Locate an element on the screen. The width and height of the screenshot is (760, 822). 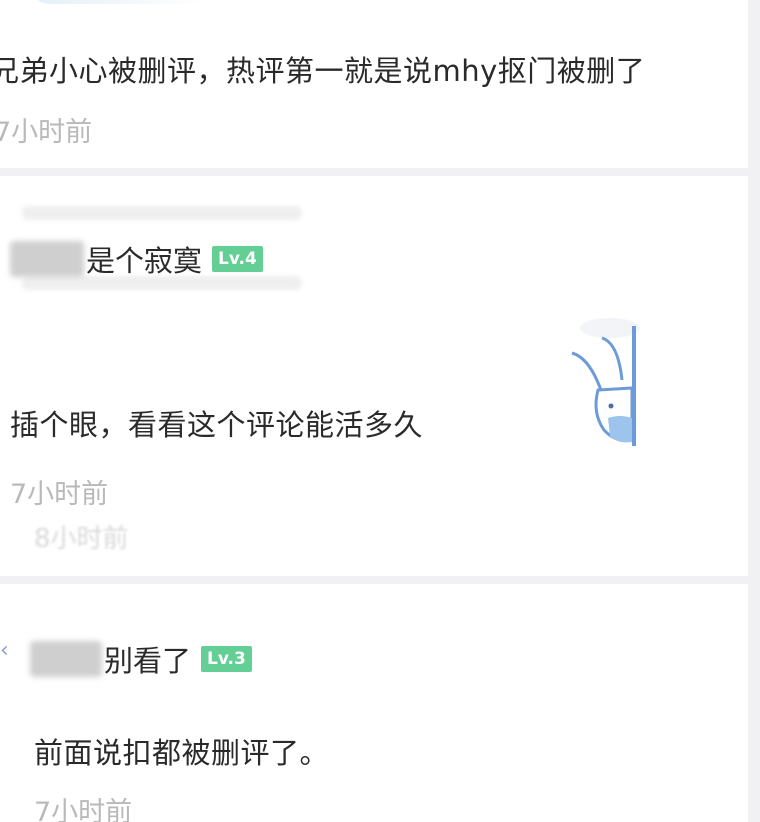
level-badge: Lv.4 is located at coordinates (237, 259).